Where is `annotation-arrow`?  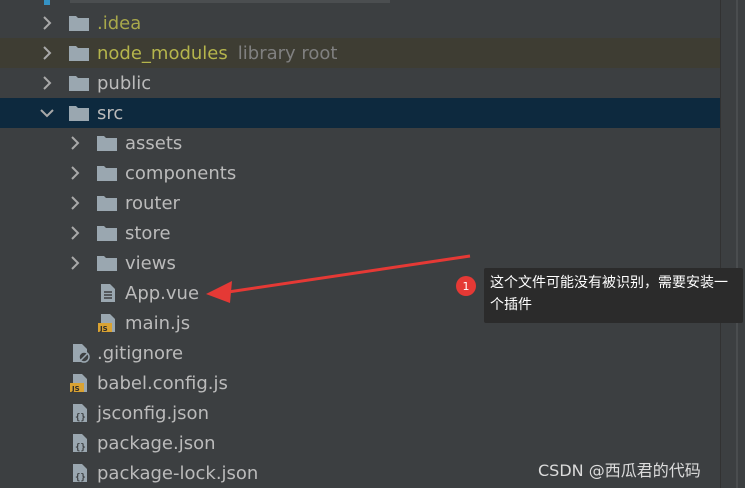 annotation-arrow is located at coordinates (338, 278).